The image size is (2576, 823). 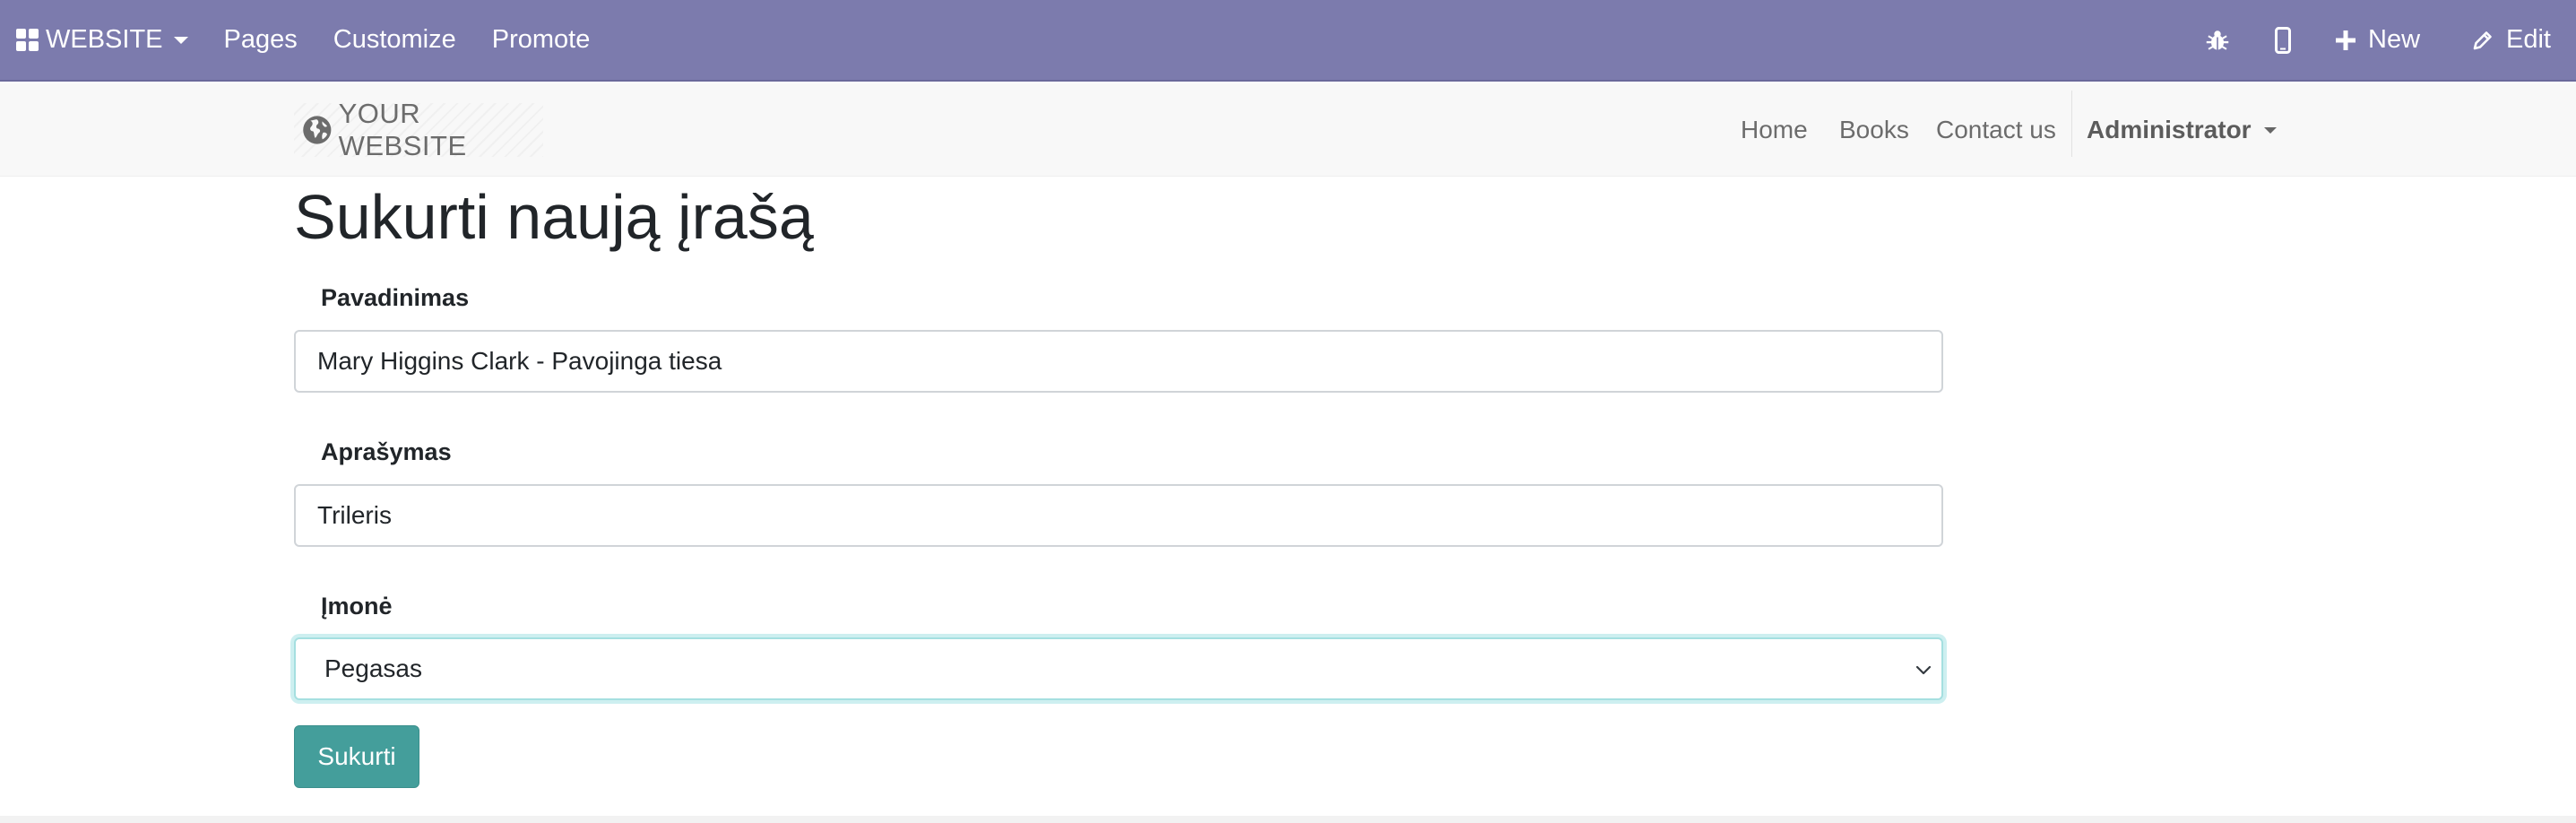 What do you see at coordinates (2346, 40) in the screenshot?
I see `plus-icon` at bounding box center [2346, 40].